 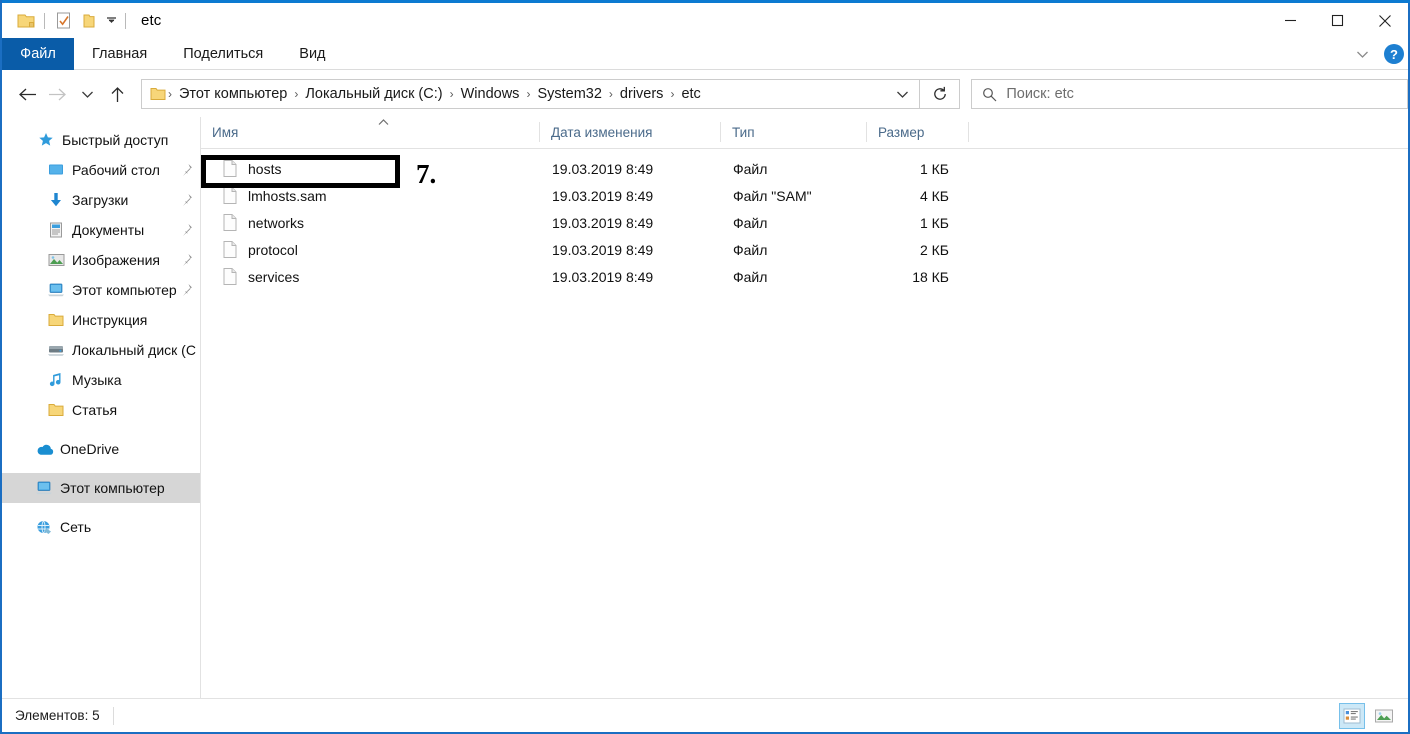 I want to click on column-header-date-label: Дата изменения, so click(x=602, y=132).